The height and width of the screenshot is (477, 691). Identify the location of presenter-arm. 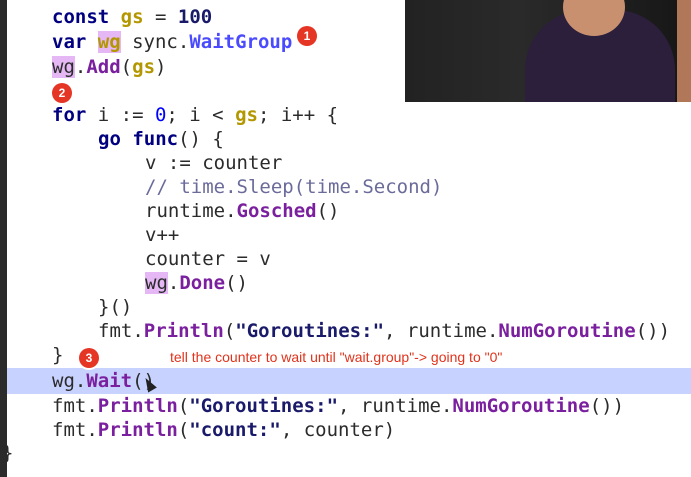
(684, 51).